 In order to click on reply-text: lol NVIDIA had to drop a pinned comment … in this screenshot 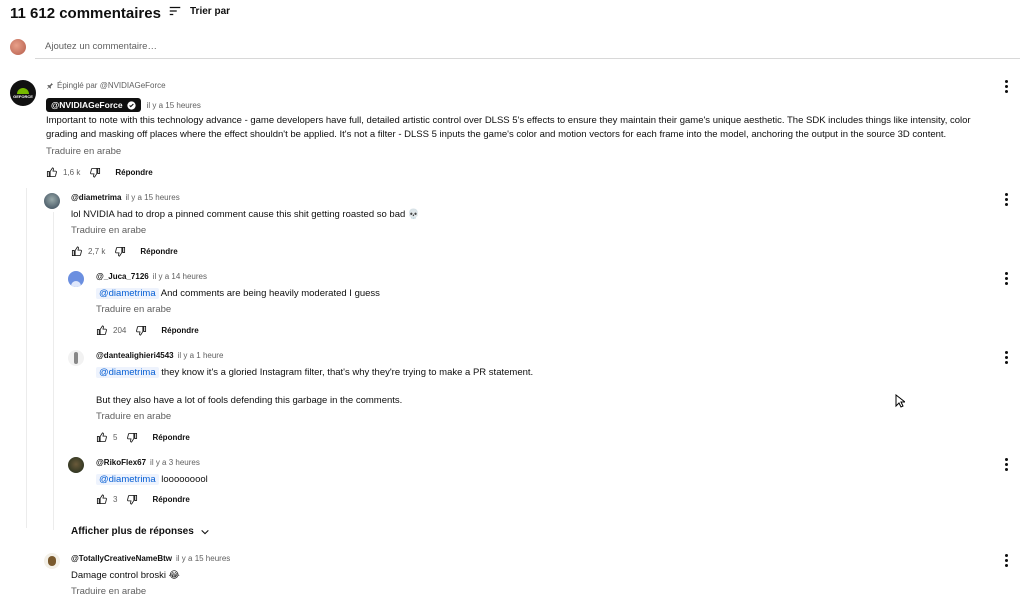, I will do `click(245, 214)`.